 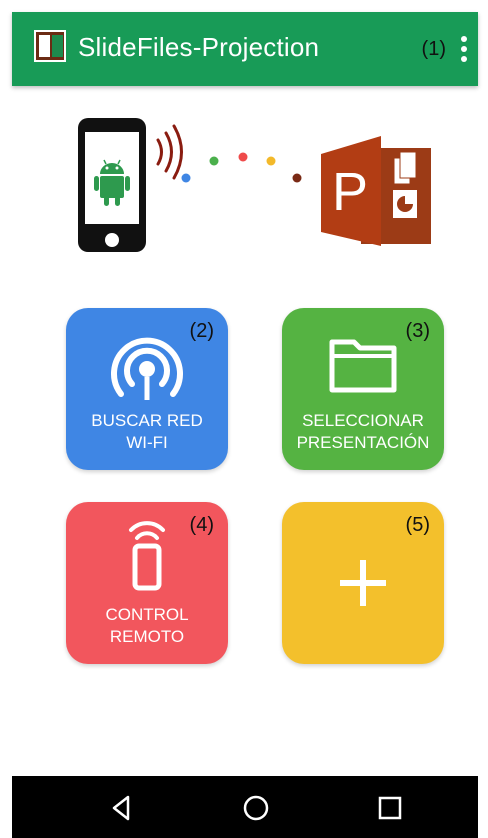 I want to click on select-presentation-label-line2: PRESENTACIÓN, so click(x=363, y=442).